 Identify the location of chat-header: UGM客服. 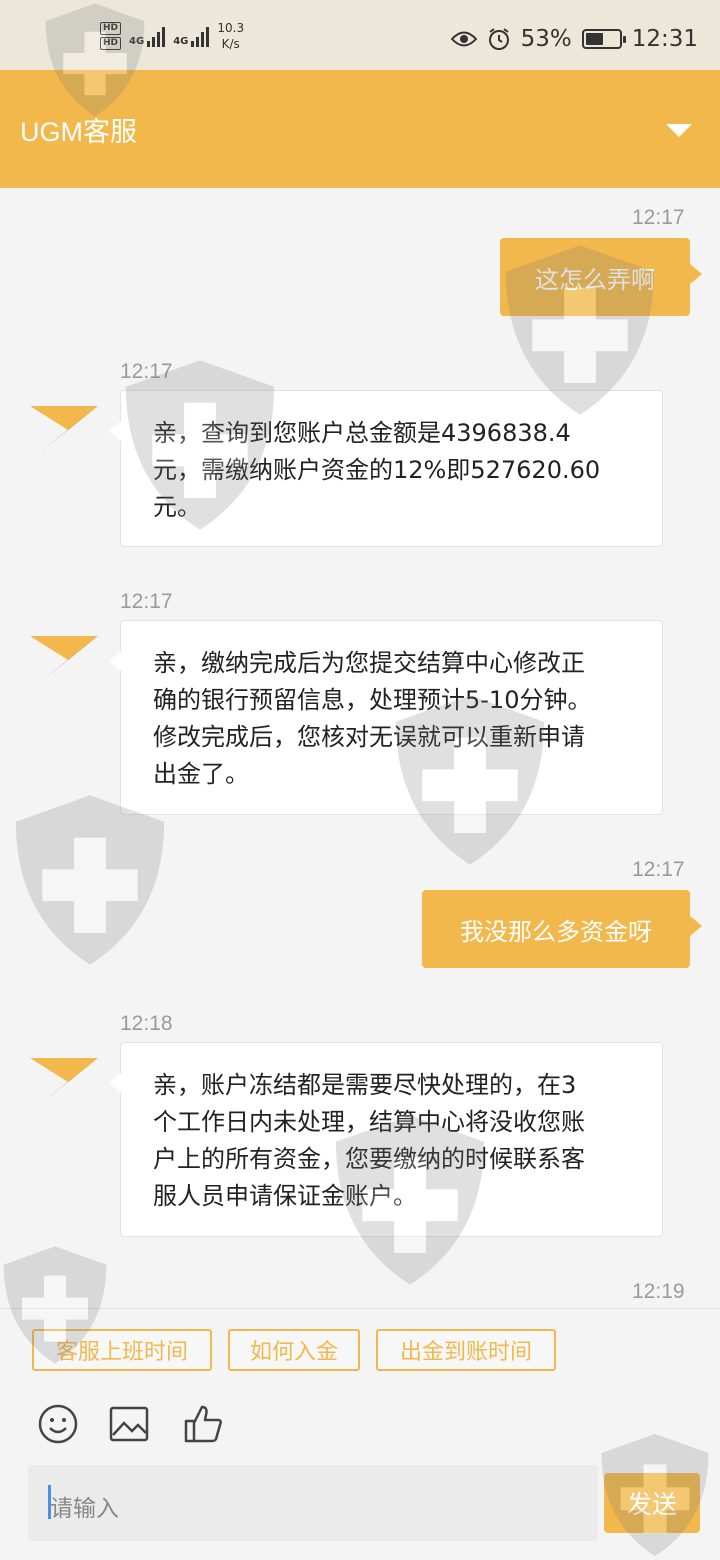
(360, 129).